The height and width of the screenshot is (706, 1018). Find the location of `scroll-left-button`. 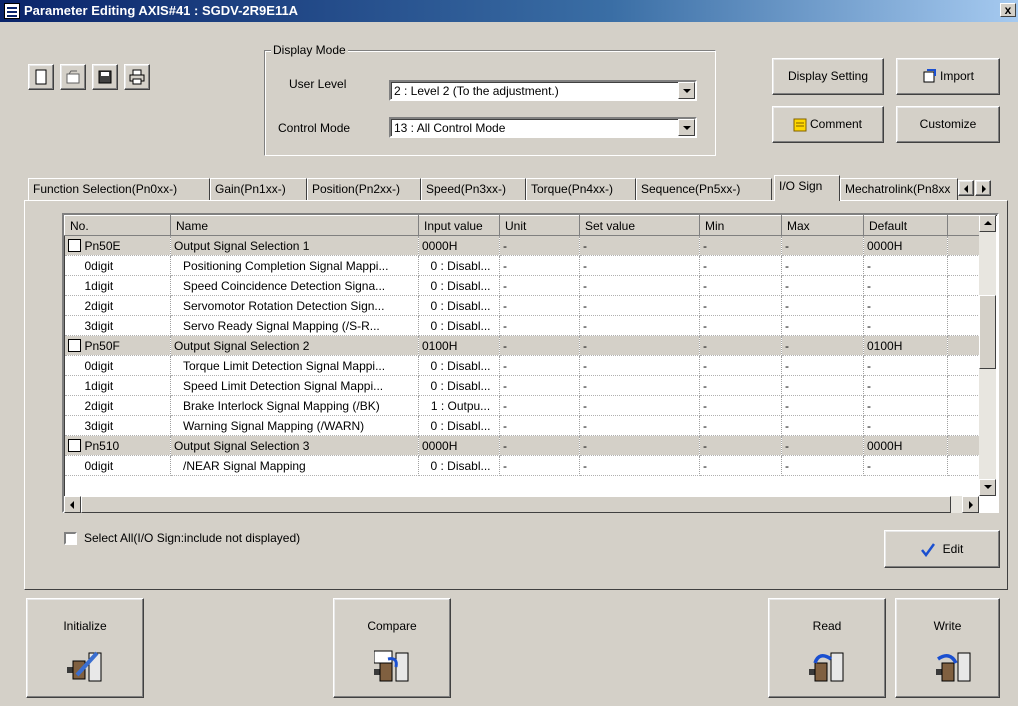

scroll-left-button is located at coordinates (72, 504).